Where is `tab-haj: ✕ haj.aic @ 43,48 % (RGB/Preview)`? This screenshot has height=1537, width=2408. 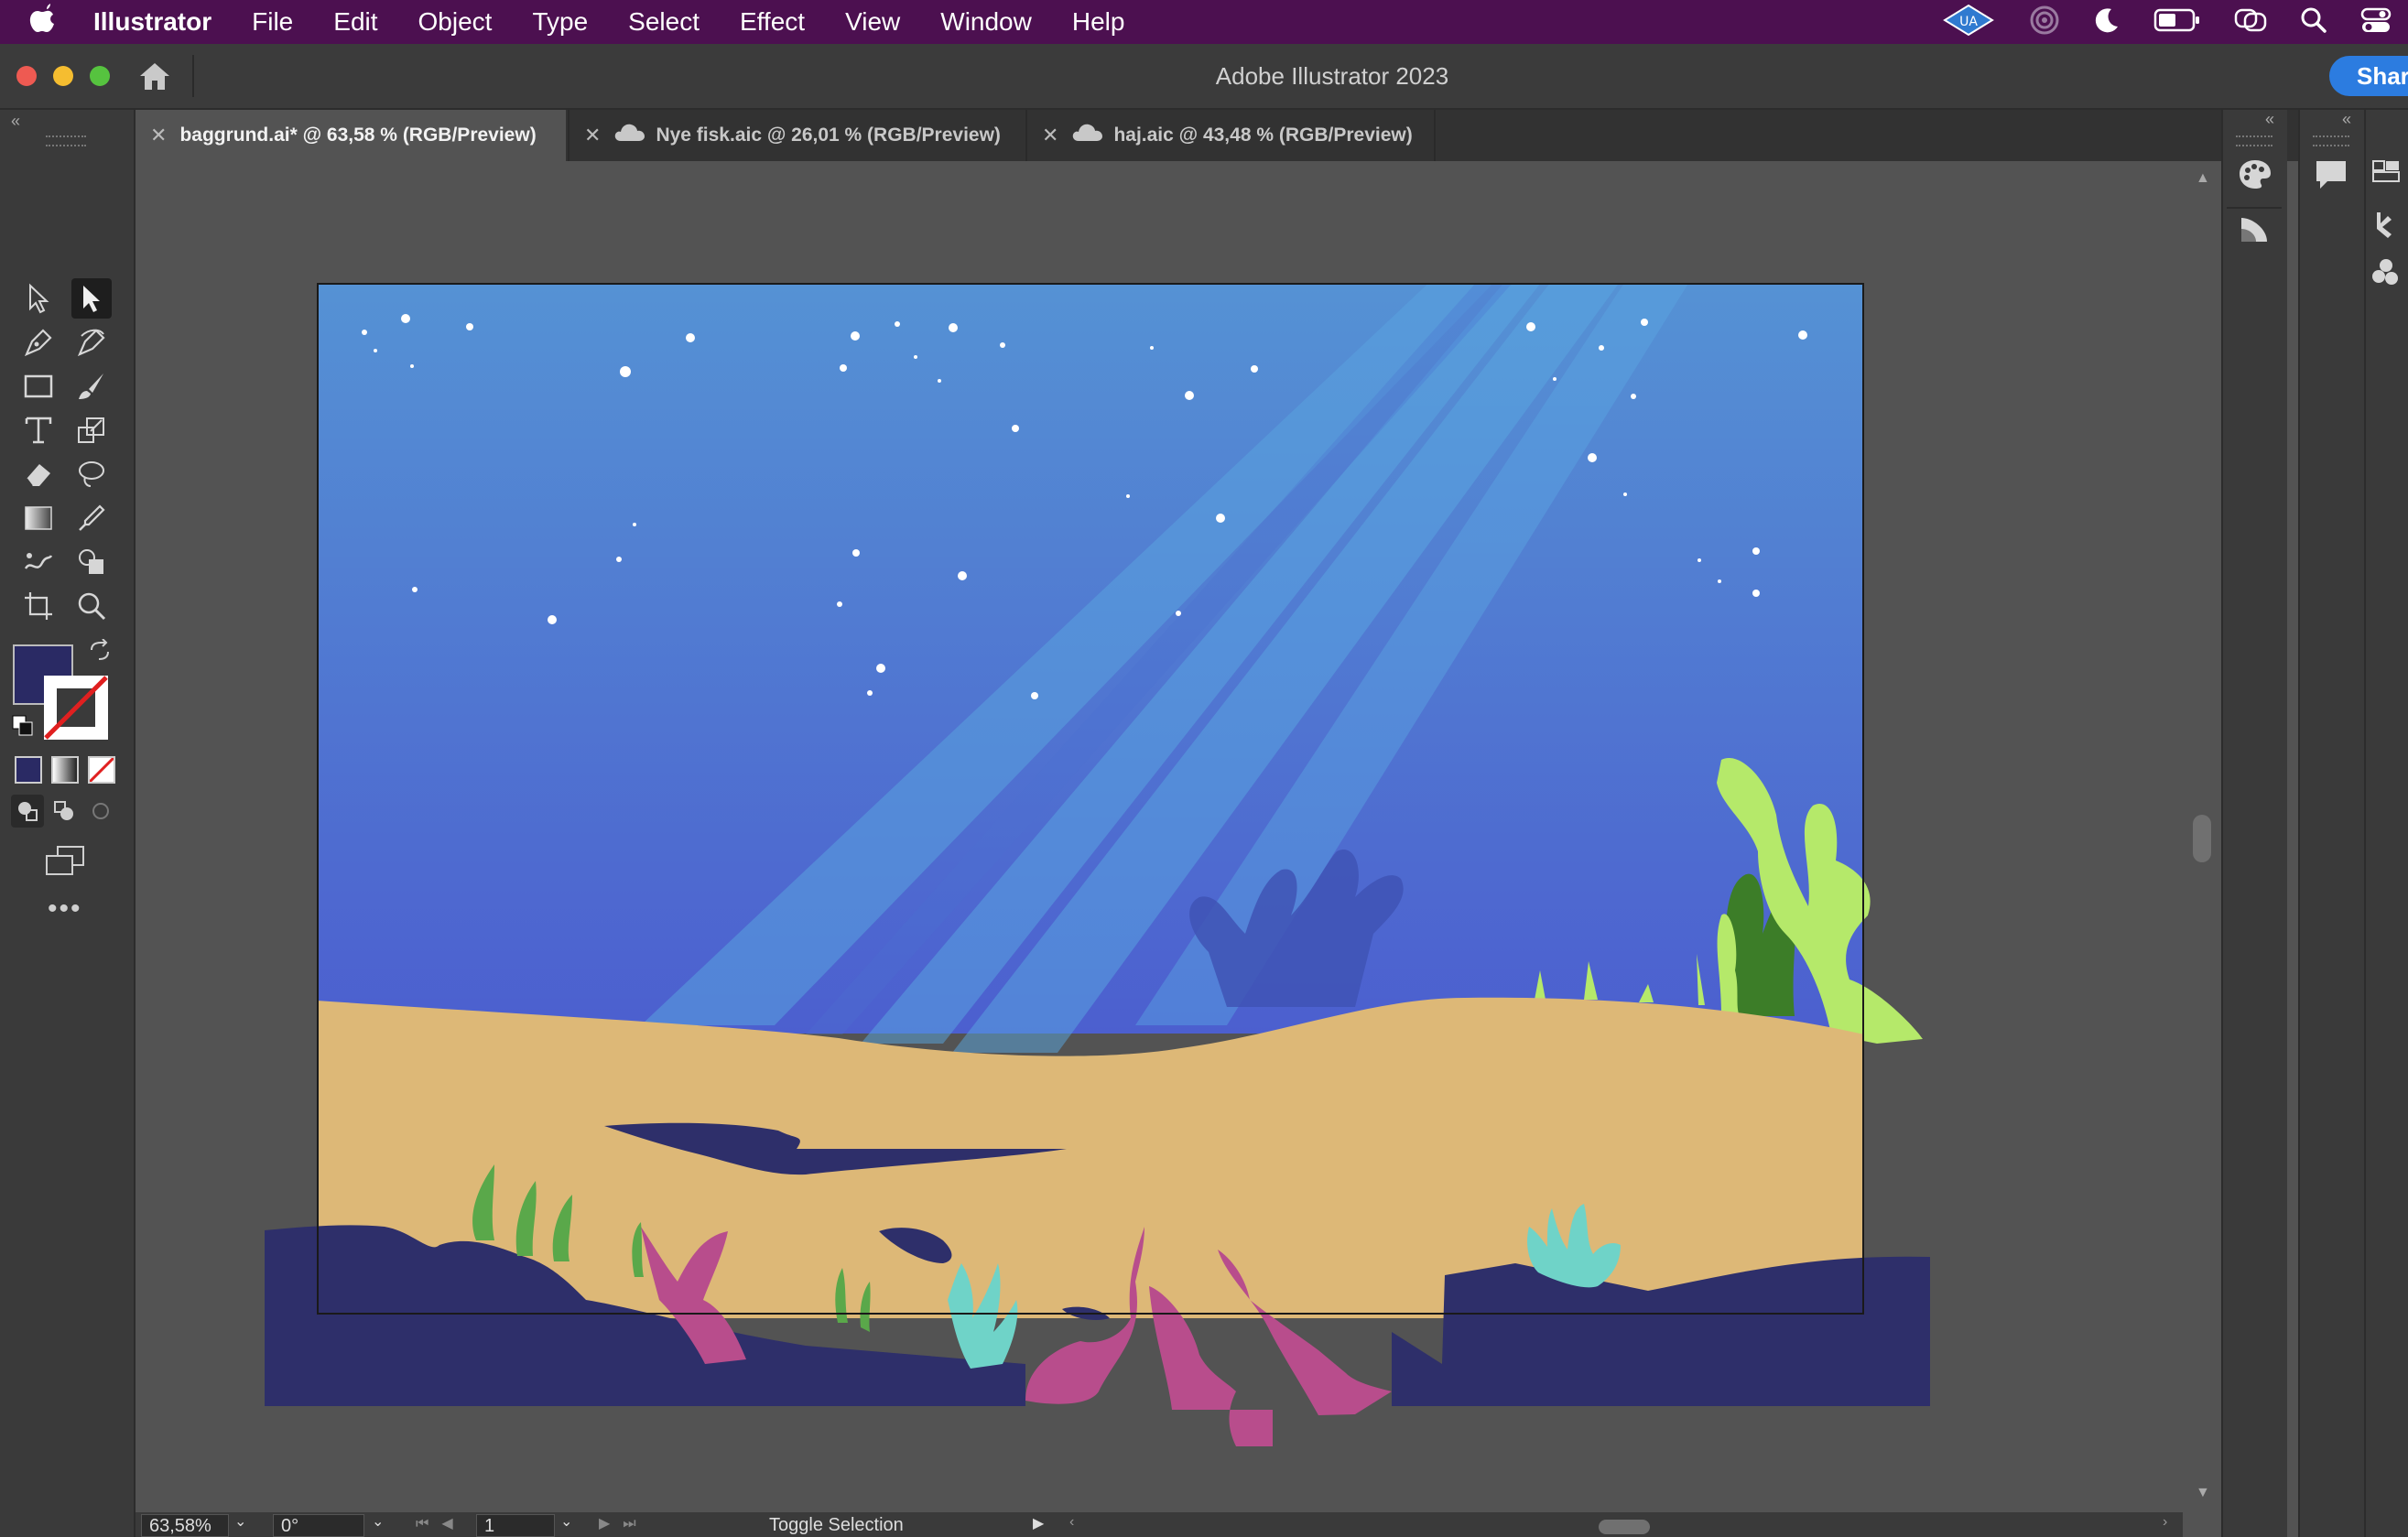 tab-haj: ✕ haj.aic @ 43,48 % (RGB/Preview) is located at coordinates (1230, 135).